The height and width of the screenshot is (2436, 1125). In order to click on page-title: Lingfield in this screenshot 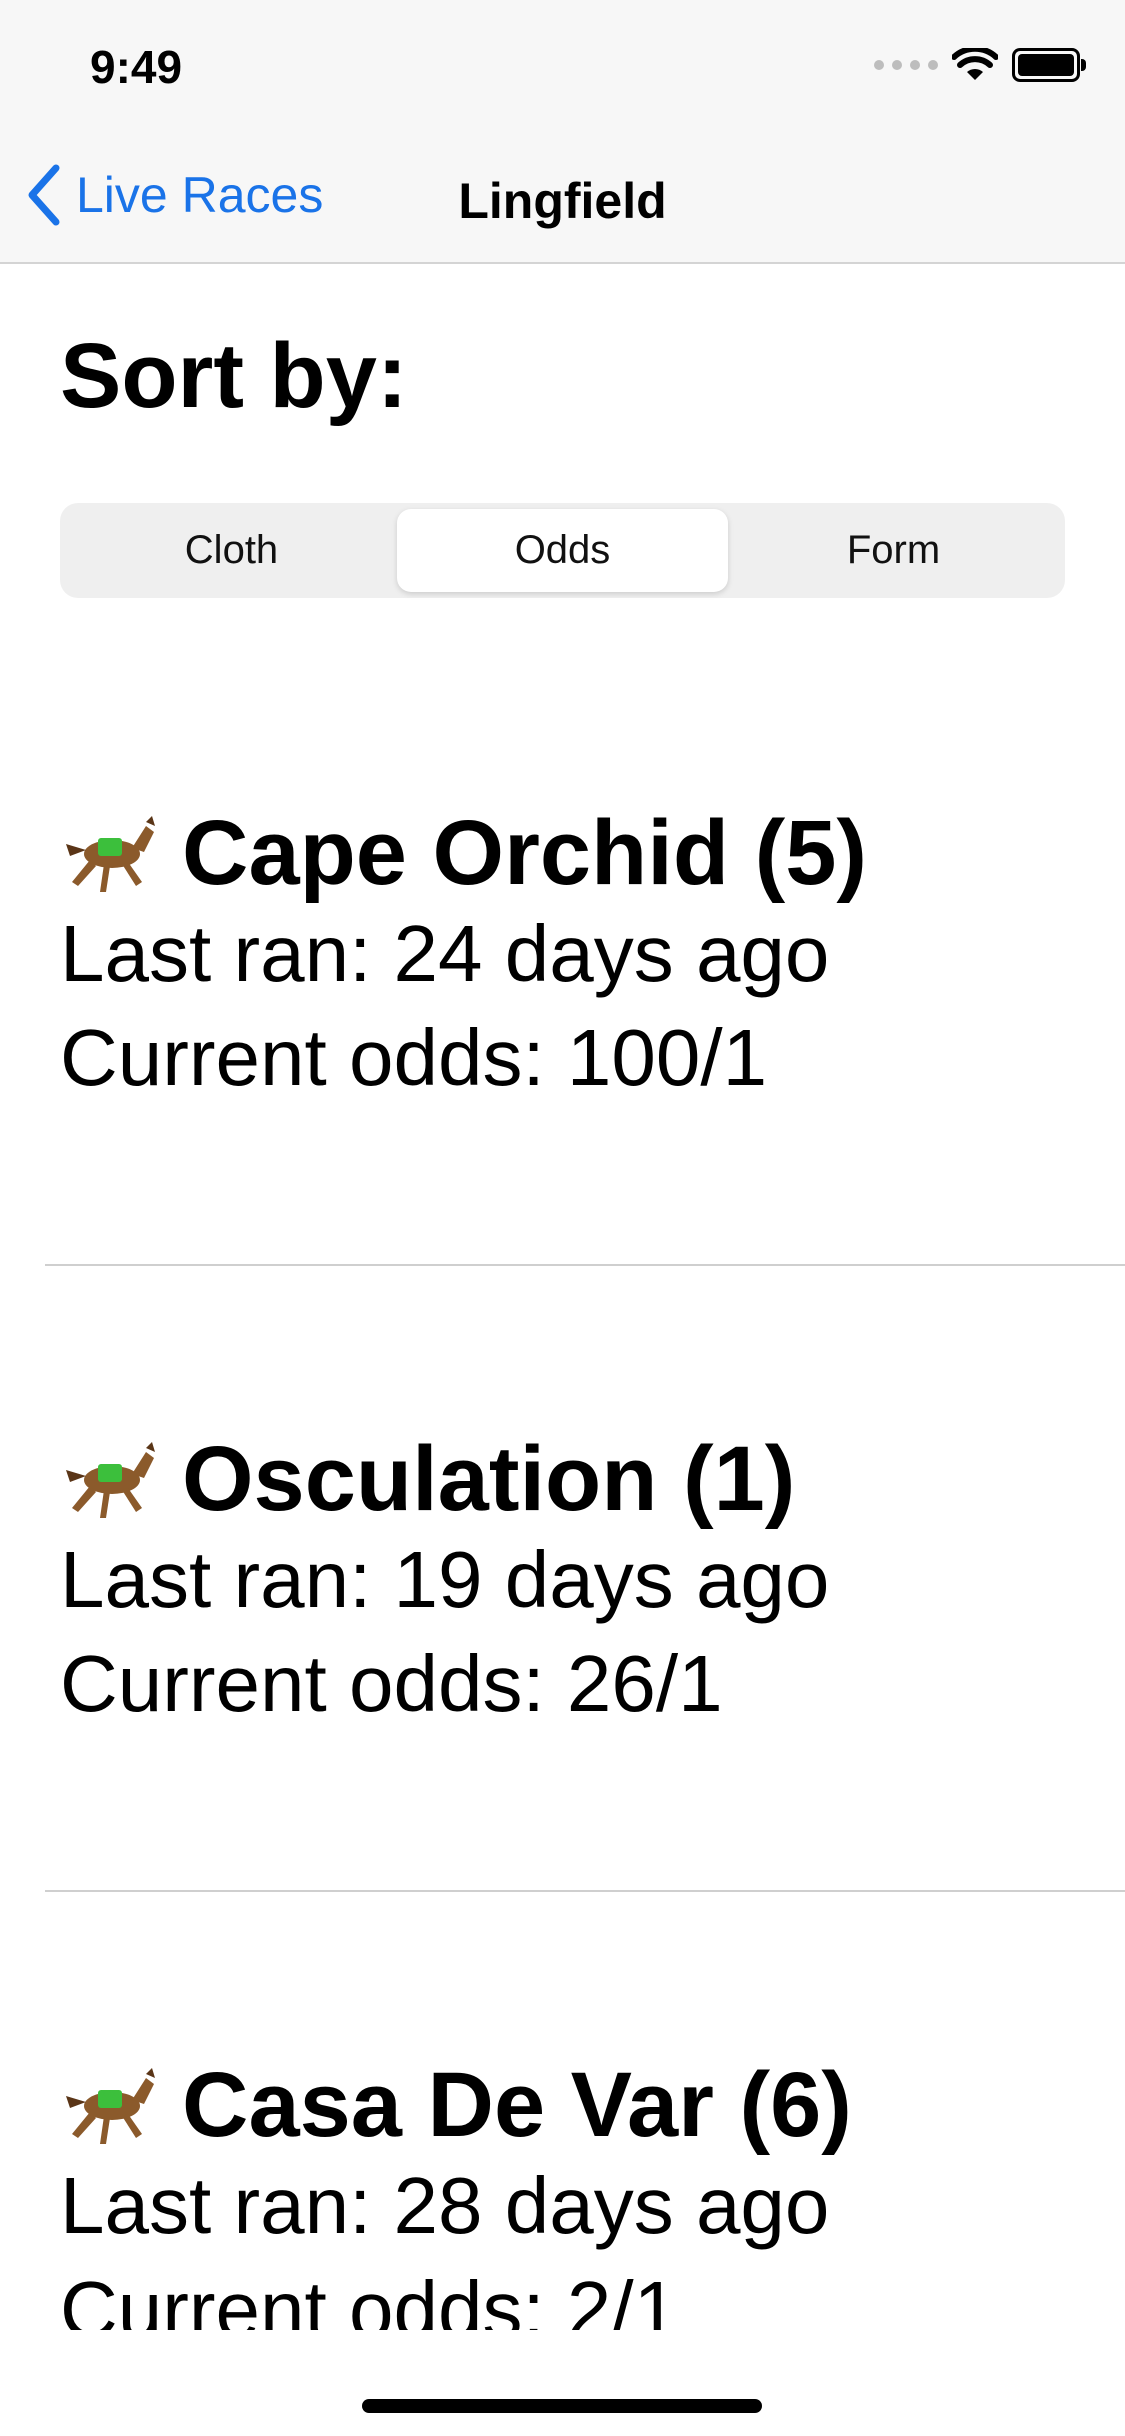, I will do `click(562, 201)`.